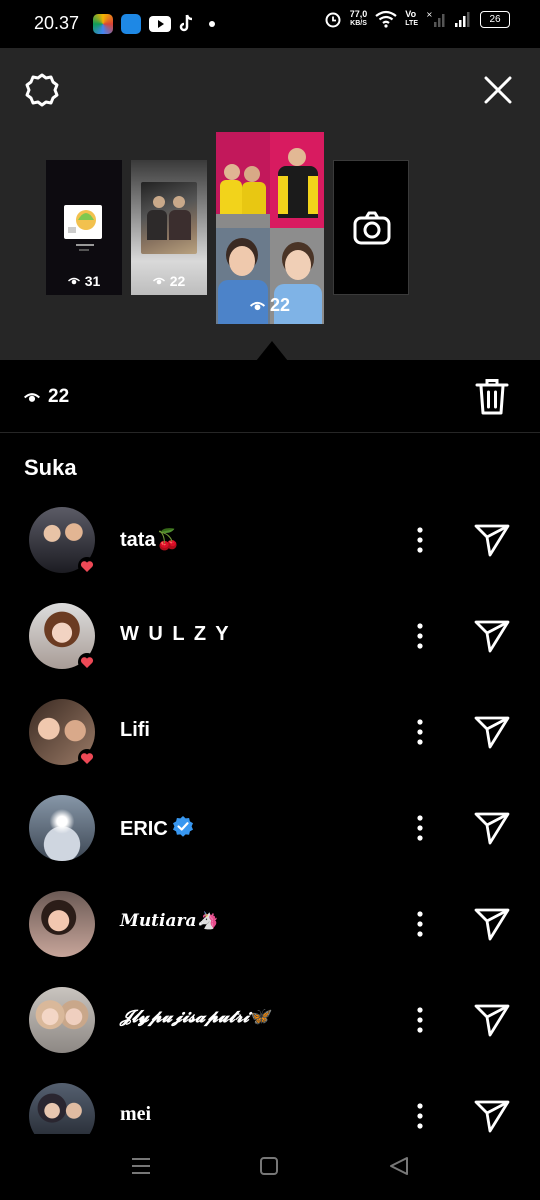 The height and width of the screenshot is (1200, 540). I want to click on volte-indicator: Vo LTE, so click(411, 19).